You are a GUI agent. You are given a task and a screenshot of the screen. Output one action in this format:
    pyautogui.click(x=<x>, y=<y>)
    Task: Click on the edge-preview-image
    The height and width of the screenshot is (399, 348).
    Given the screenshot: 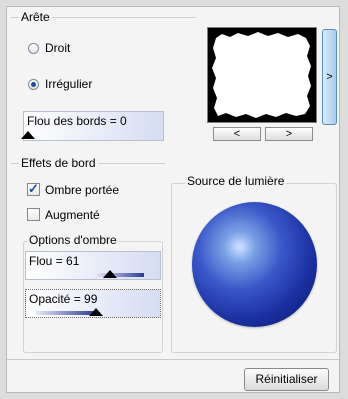 What is the action you would take?
    pyautogui.click(x=261, y=75)
    